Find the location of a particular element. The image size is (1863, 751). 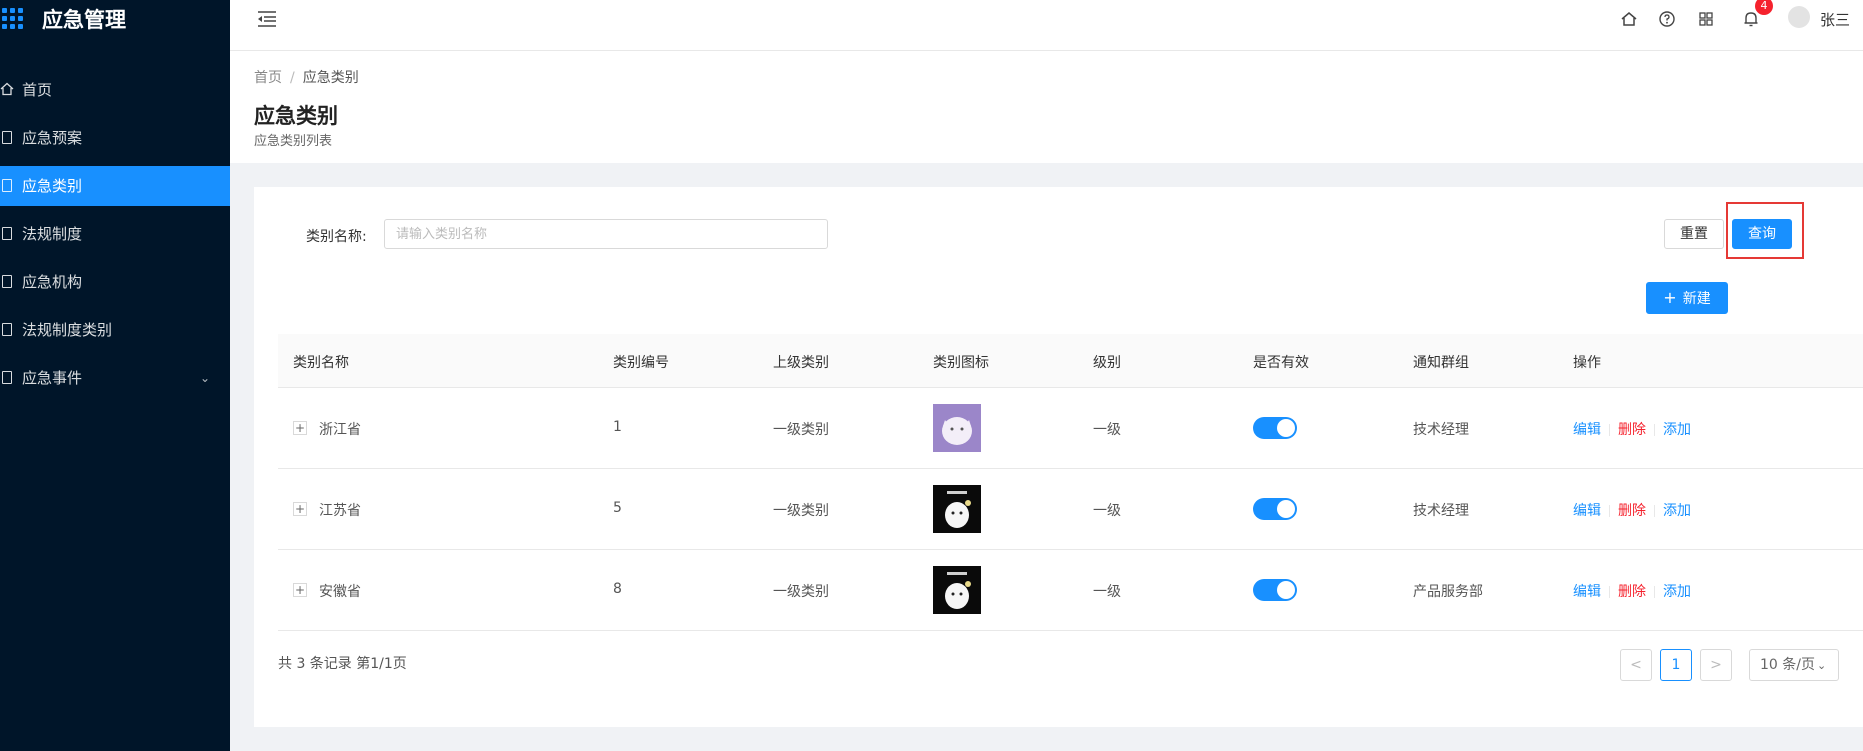

column-header-valid: 是否有效 is located at coordinates (1281, 363).